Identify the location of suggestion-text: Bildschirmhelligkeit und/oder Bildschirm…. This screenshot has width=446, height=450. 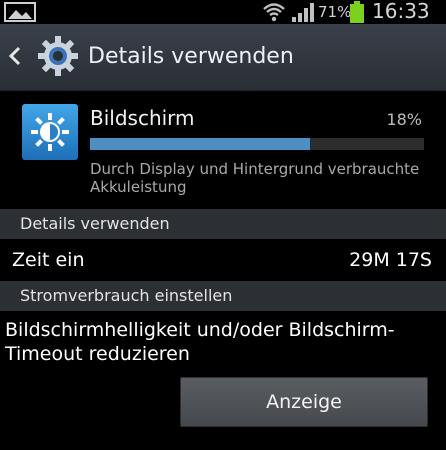
(200, 342).